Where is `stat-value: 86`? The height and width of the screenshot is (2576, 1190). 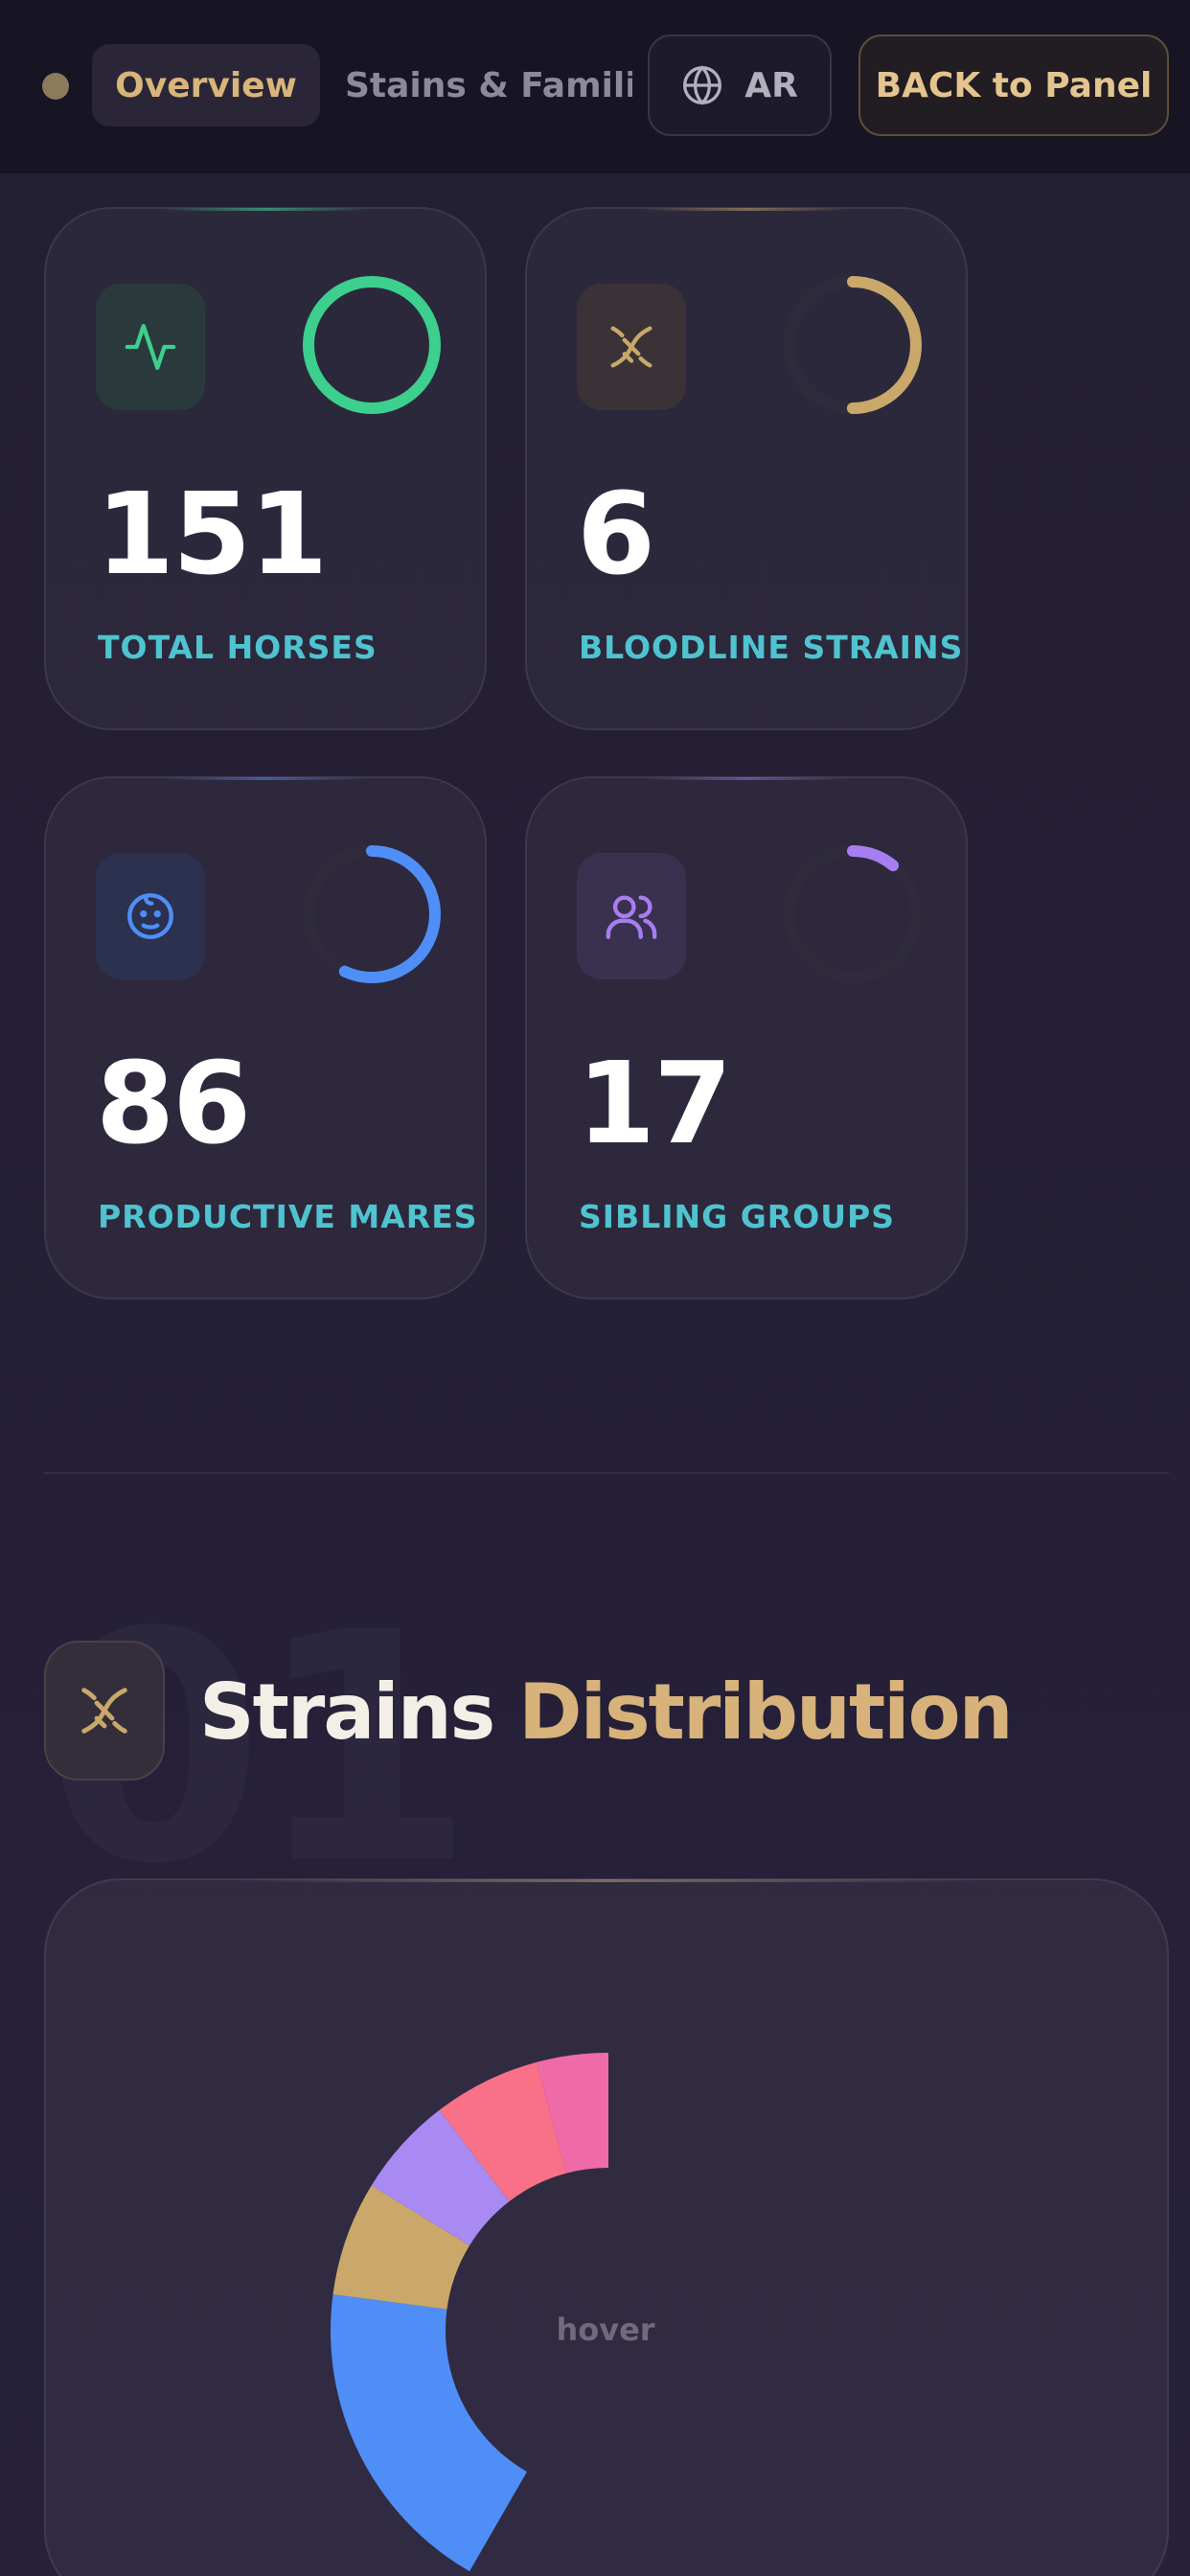 stat-value: 86 is located at coordinates (174, 1103).